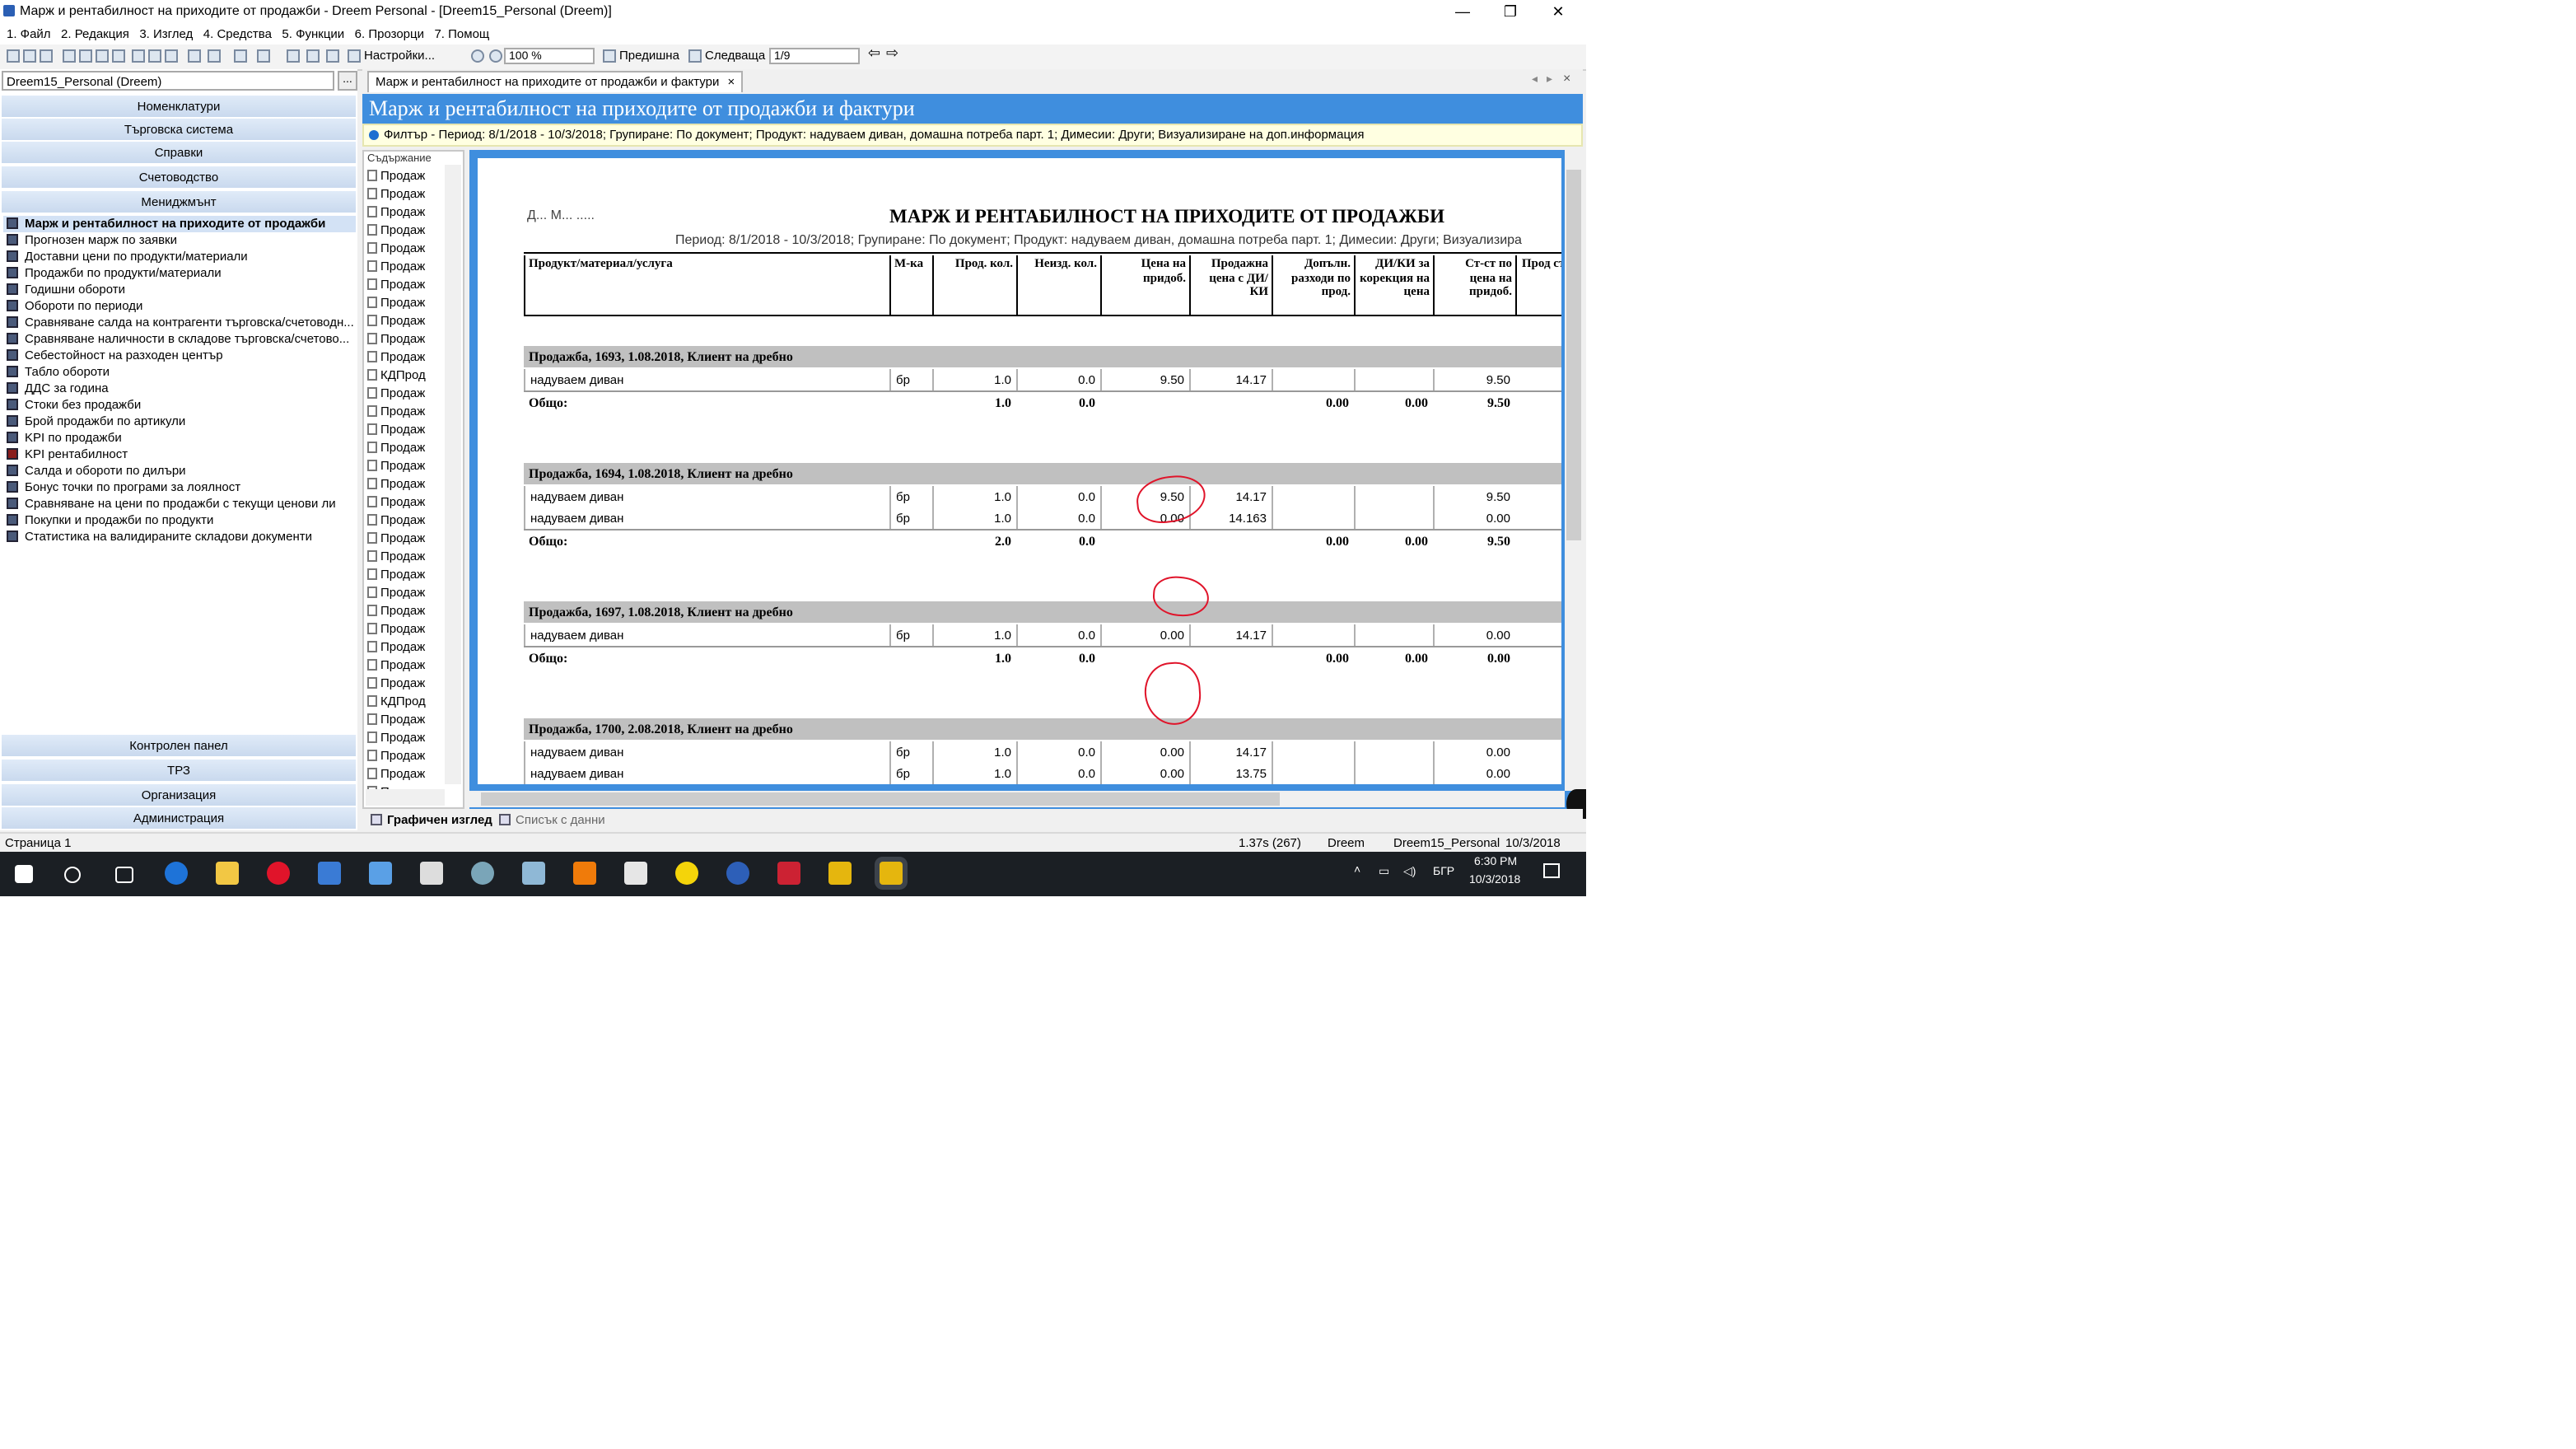  Describe the element at coordinates (179, 520) in the screenshot. I see `list-item: Покупки и продажби по продукти` at that location.